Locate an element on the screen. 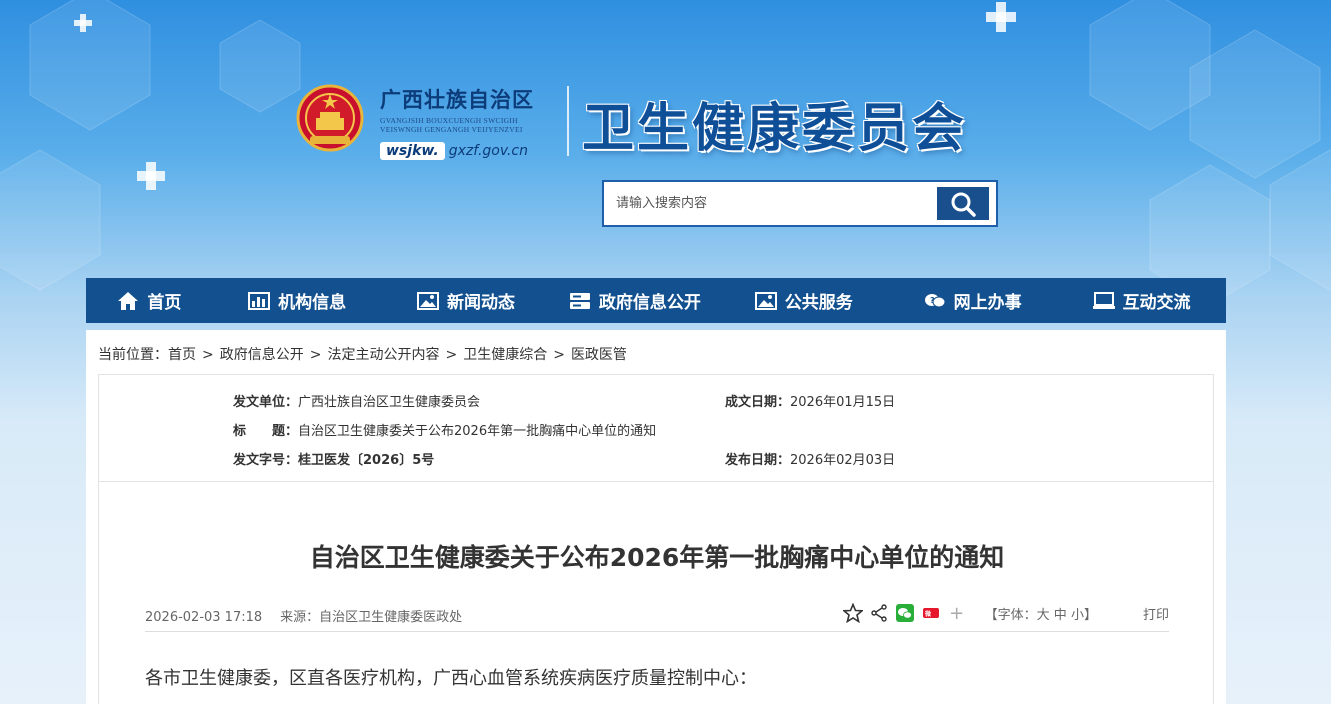 The image size is (1331, 704). article-info: 2026-02-03 17:18 来源：自治区卫生健康委医政处 is located at coordinates (303, 615).